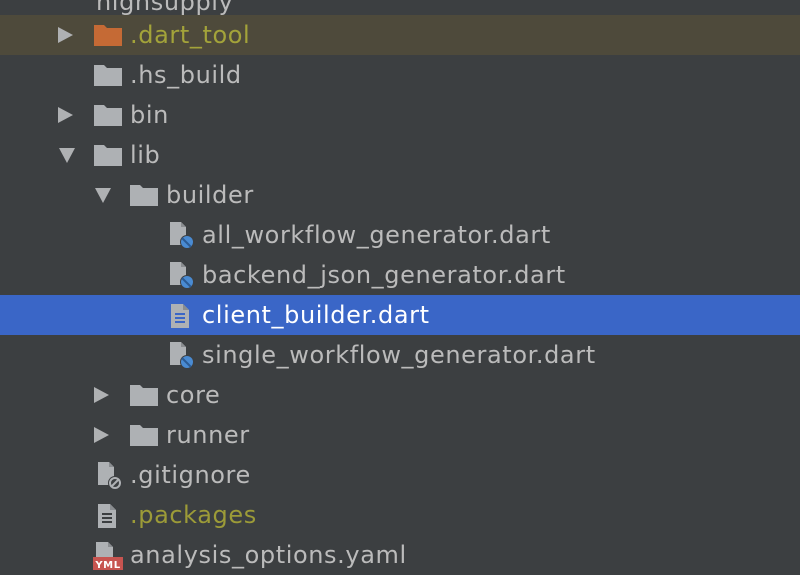  Describe the element at coordinates (208, 435) in the screenshot. I see `tree-item-label: runner` at that location.